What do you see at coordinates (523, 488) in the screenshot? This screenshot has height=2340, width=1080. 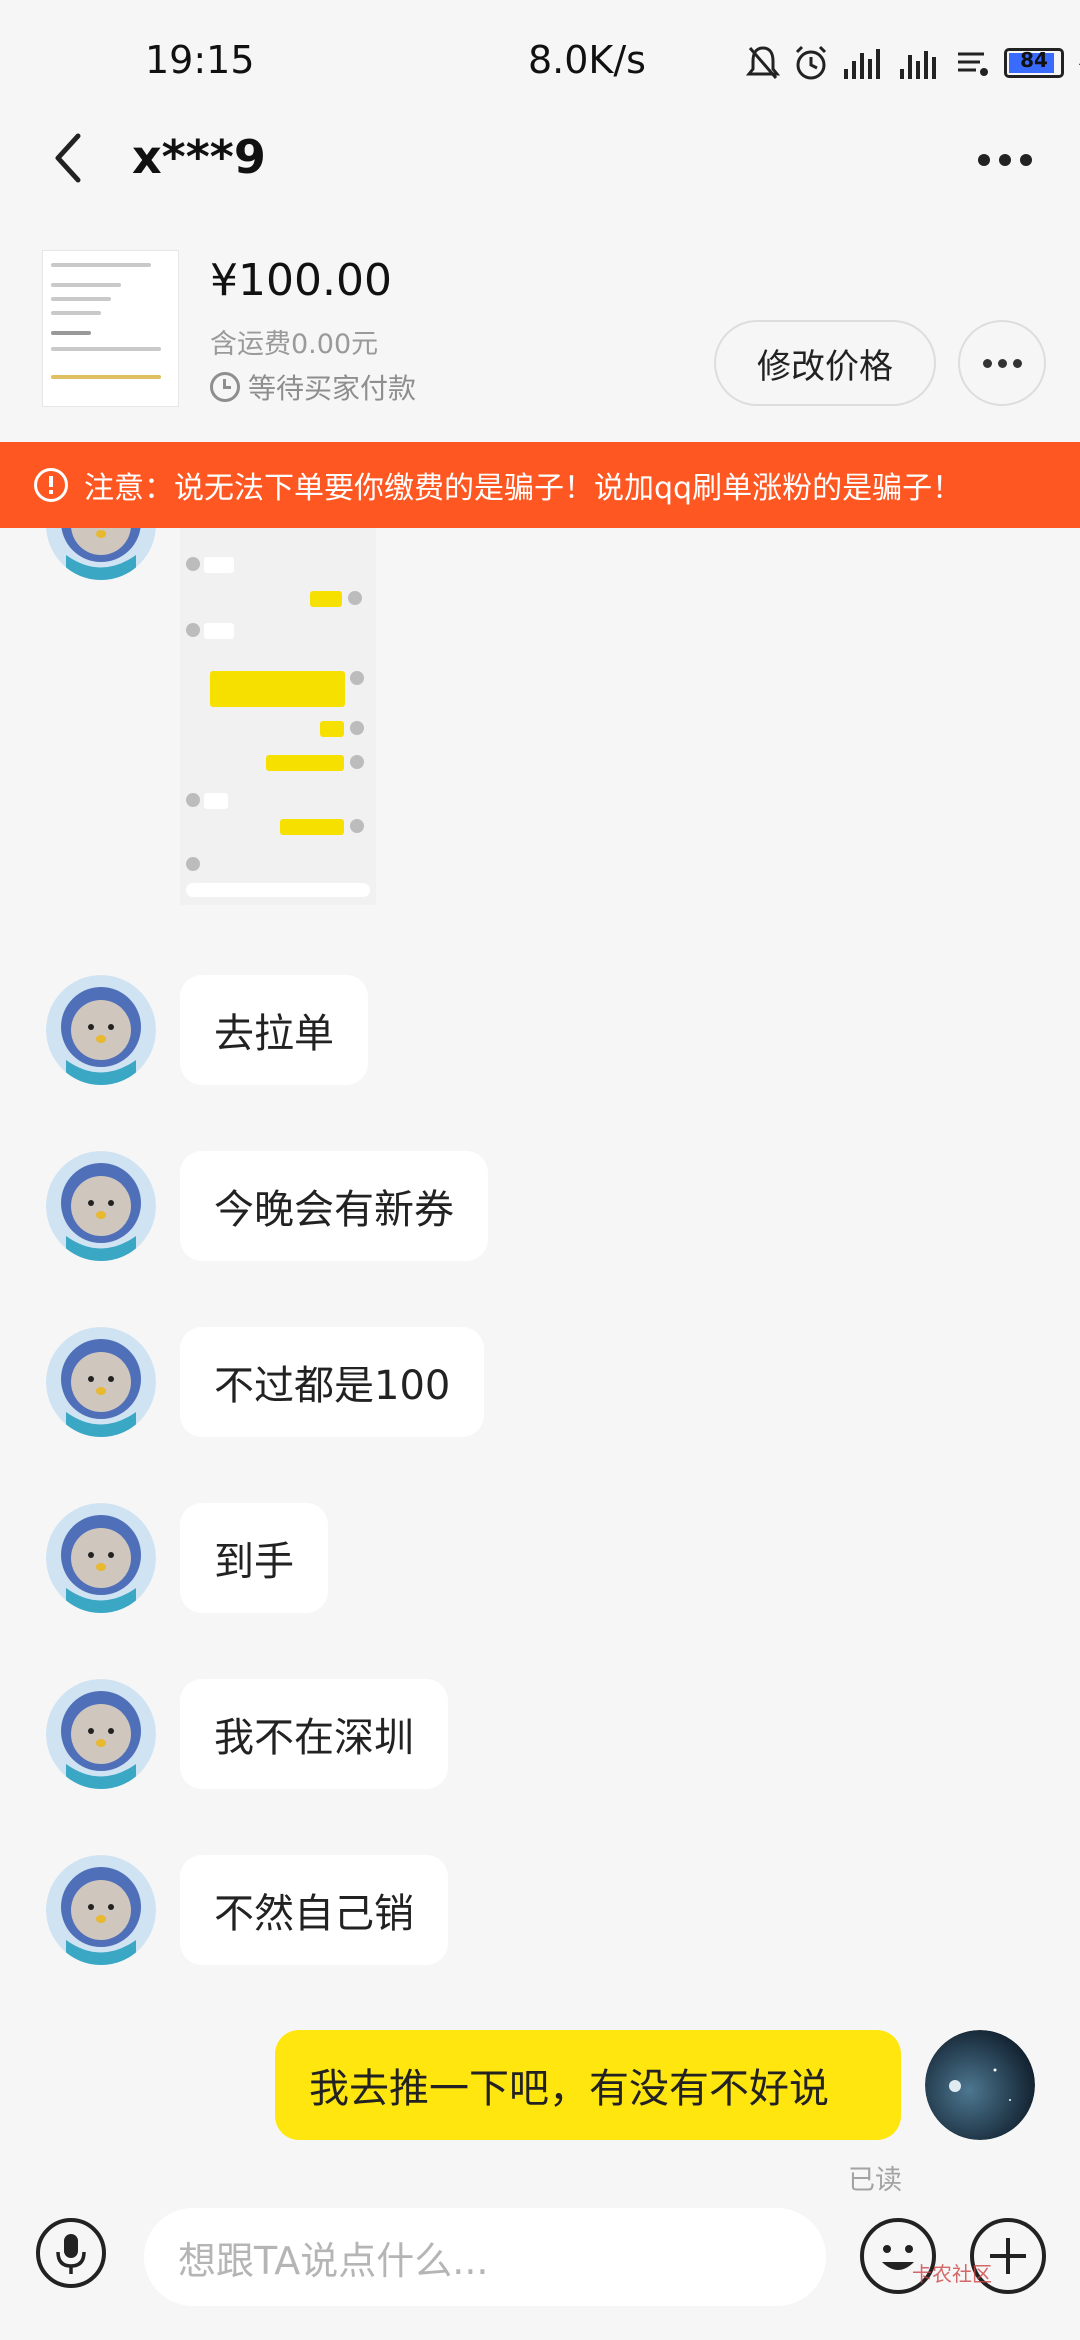 I see `warning-text: 注意：说无法下单要你缴费的是骗子！说加qq刷单涨粉的是骗子！` at bounding box center [523, 488].